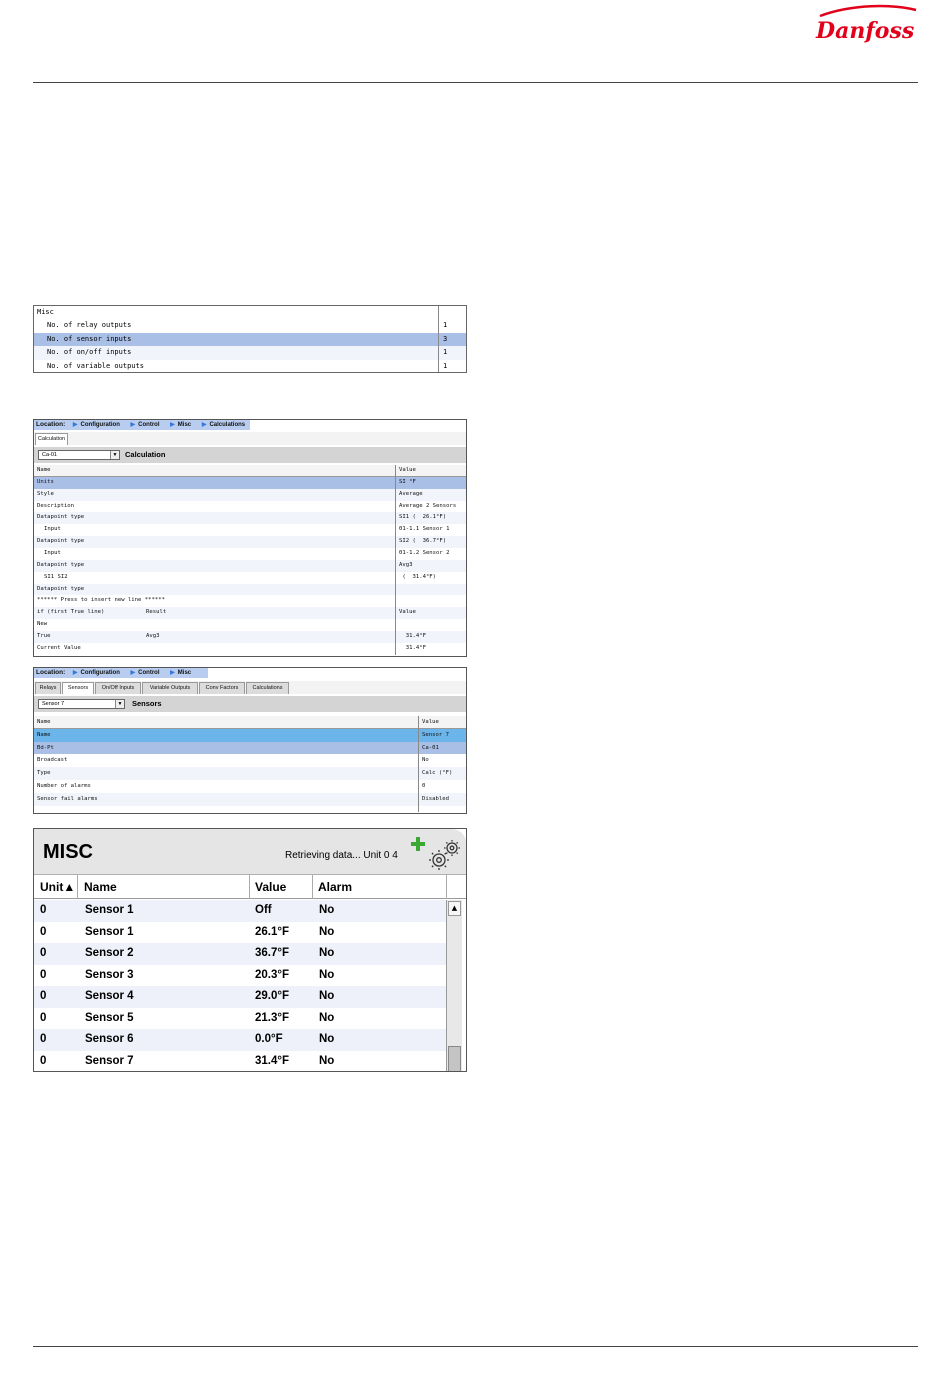  Describe the element at coordinates (445, 855) in the screenshot. I see `gear-icon` at that location.